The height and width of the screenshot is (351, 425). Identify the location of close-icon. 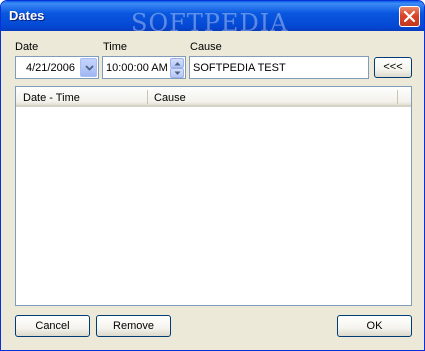
(409, 16).